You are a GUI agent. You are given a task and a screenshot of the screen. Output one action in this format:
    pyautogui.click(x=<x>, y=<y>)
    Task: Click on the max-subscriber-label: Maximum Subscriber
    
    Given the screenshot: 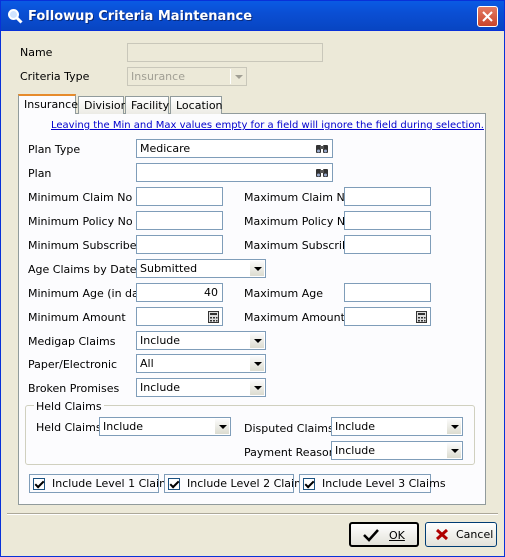 What is the action you would take?
    pyautogui.click(x=302, y=245)
    